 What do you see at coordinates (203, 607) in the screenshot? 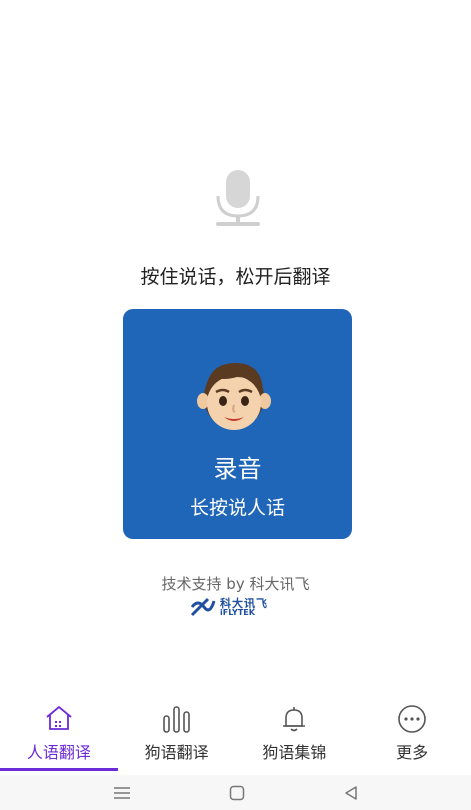
I see `iflytek-logo-icon` at bounding box center [203, 607].